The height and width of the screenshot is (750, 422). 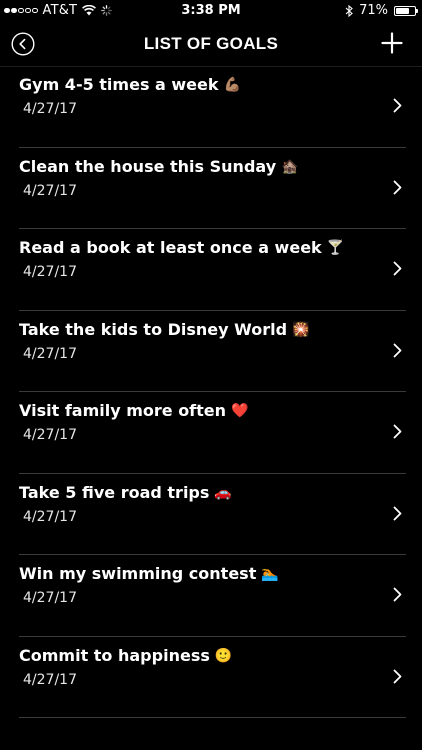 What do you see at coordinates (301, 329) in the screenshot?
I see `goal-emoji-icon: 🎇` at bounding box center [301, 329].